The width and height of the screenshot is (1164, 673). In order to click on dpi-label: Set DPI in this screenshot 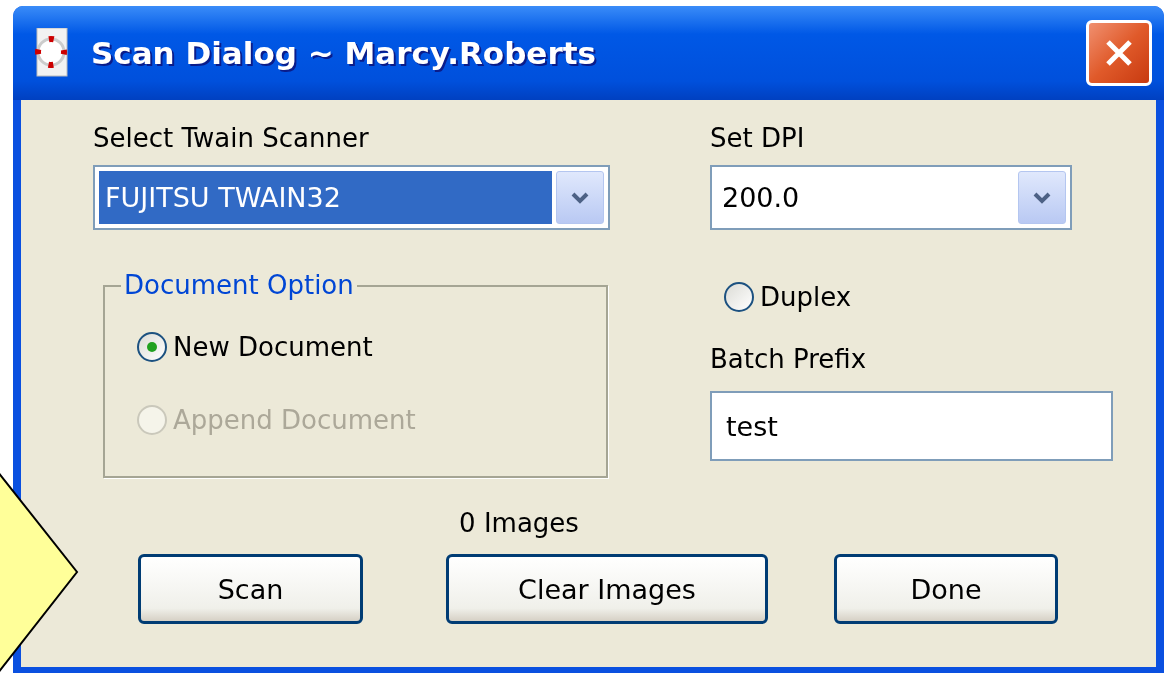, I will do `click(758, 138)`.